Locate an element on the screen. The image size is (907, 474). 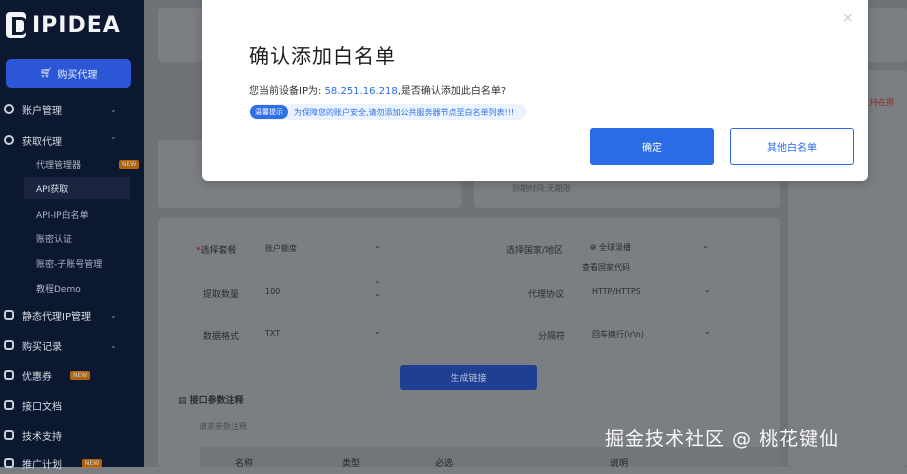
tool-icon is located at coordinates (9, 435).